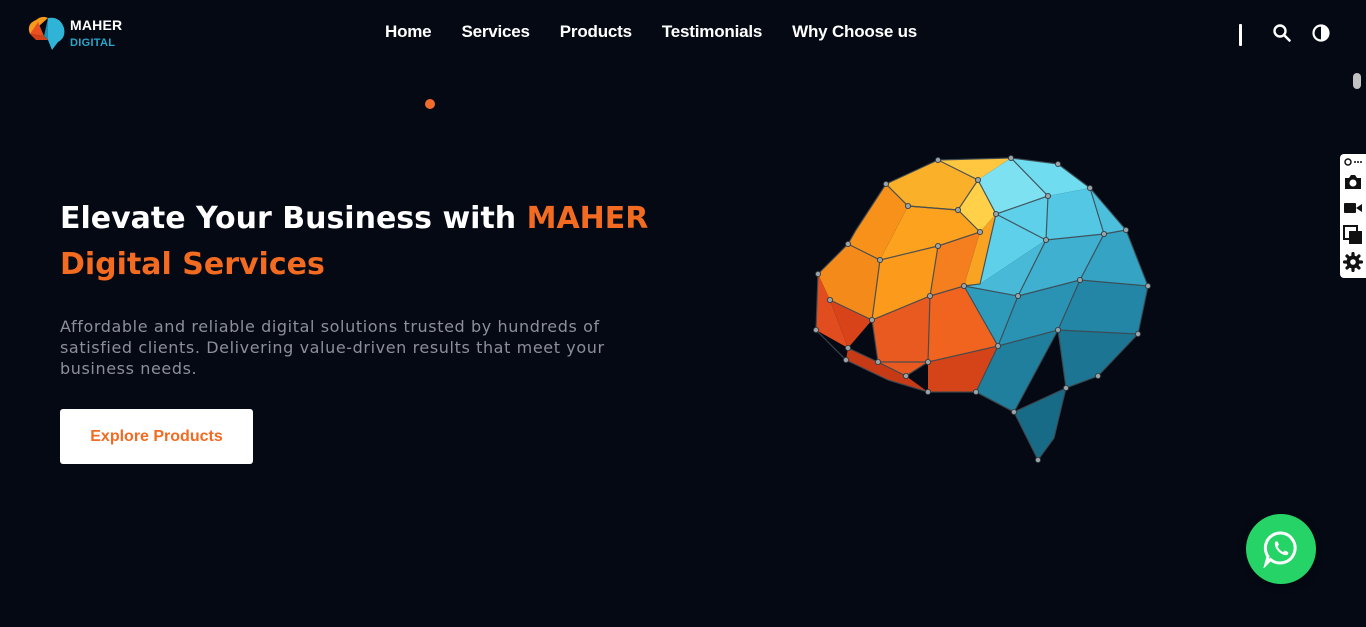 The height and width of the screenshot is (627, 1366). What do you see at coordinates (1357, 81) in the screenshot?
I see `scrollbar-thumb` at bounding box center [1357, 81].